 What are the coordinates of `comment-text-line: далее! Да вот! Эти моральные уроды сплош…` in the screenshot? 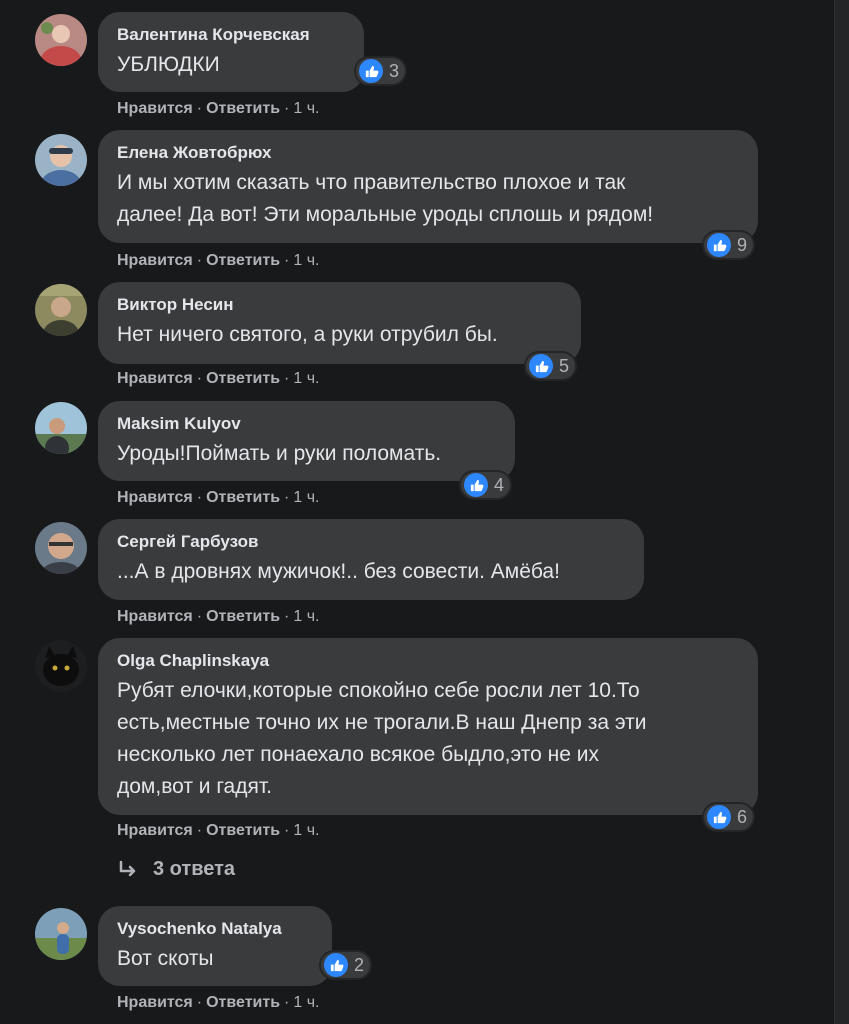 It's located at (385, 214).